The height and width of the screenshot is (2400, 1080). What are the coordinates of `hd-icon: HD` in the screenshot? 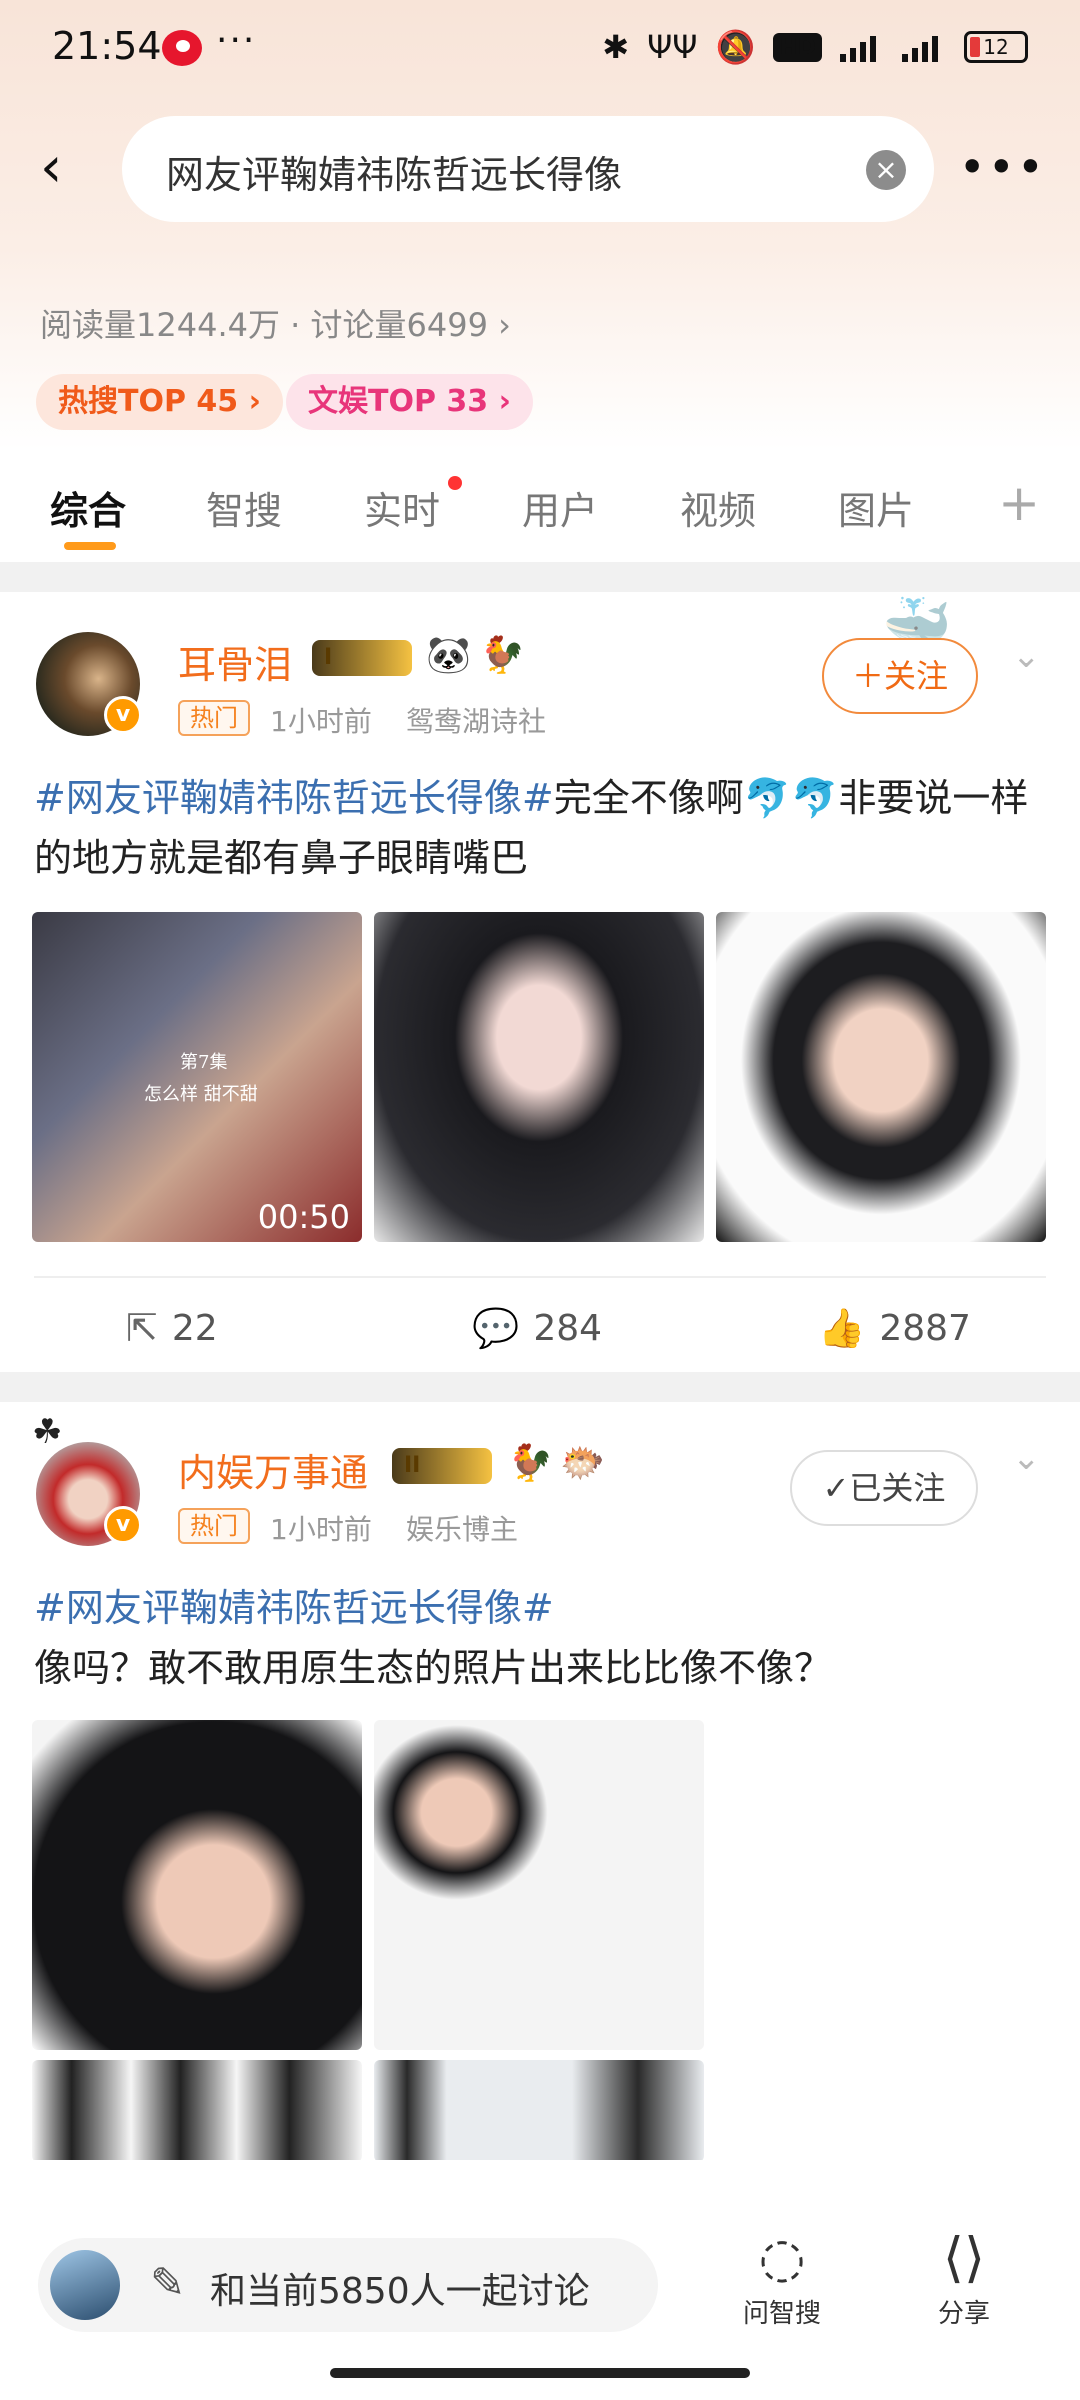 It's located at (797, 47).